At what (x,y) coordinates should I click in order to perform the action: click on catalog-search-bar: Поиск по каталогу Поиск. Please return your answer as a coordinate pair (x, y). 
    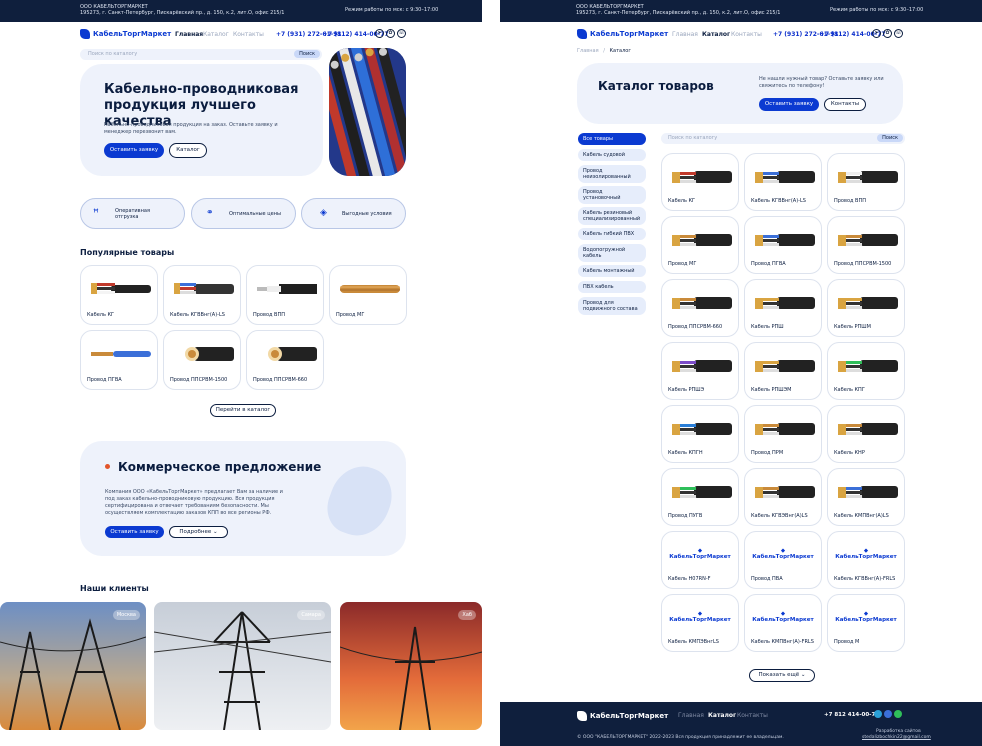
    Looking at the image, I should click on (783, 138).